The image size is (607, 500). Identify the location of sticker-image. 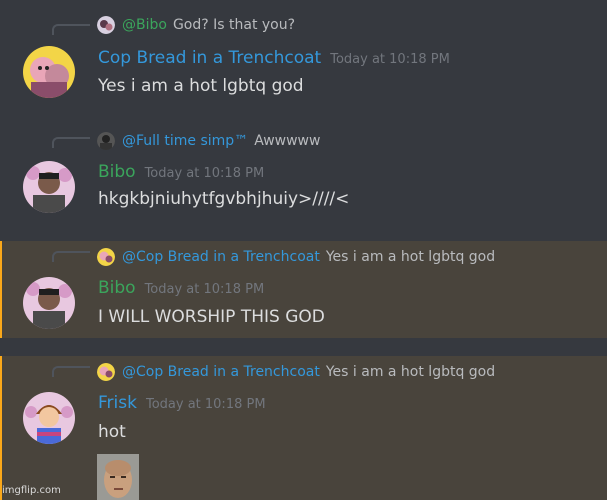
(118, 477).